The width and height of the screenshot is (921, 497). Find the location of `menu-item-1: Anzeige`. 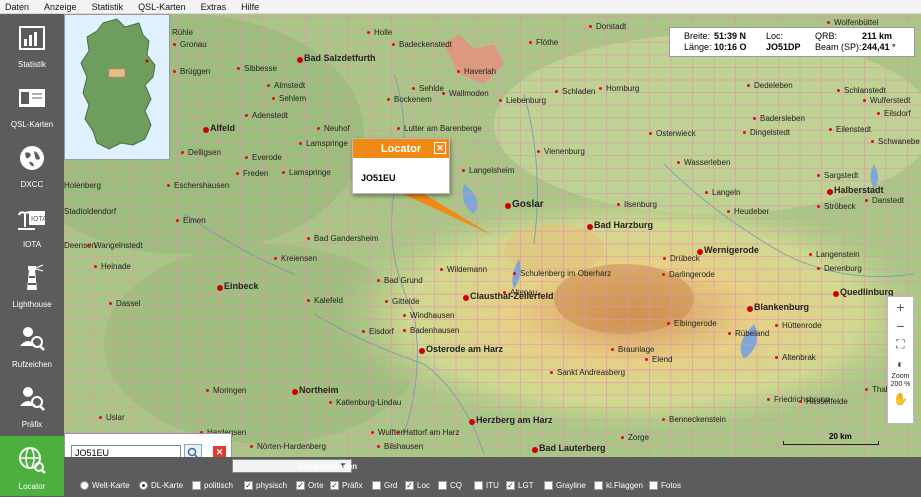

menu-item-1: Anzeige is located at coordinates (63, 7).